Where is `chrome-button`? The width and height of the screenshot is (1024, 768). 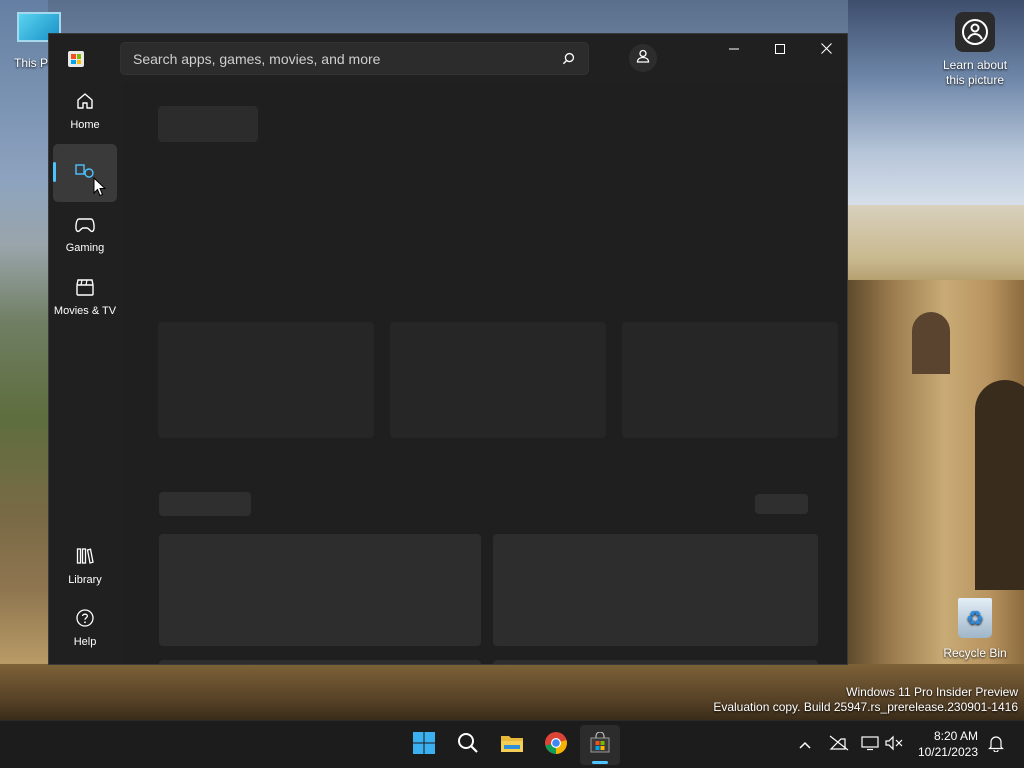
chrome-button is located at coordinates (556, 745).